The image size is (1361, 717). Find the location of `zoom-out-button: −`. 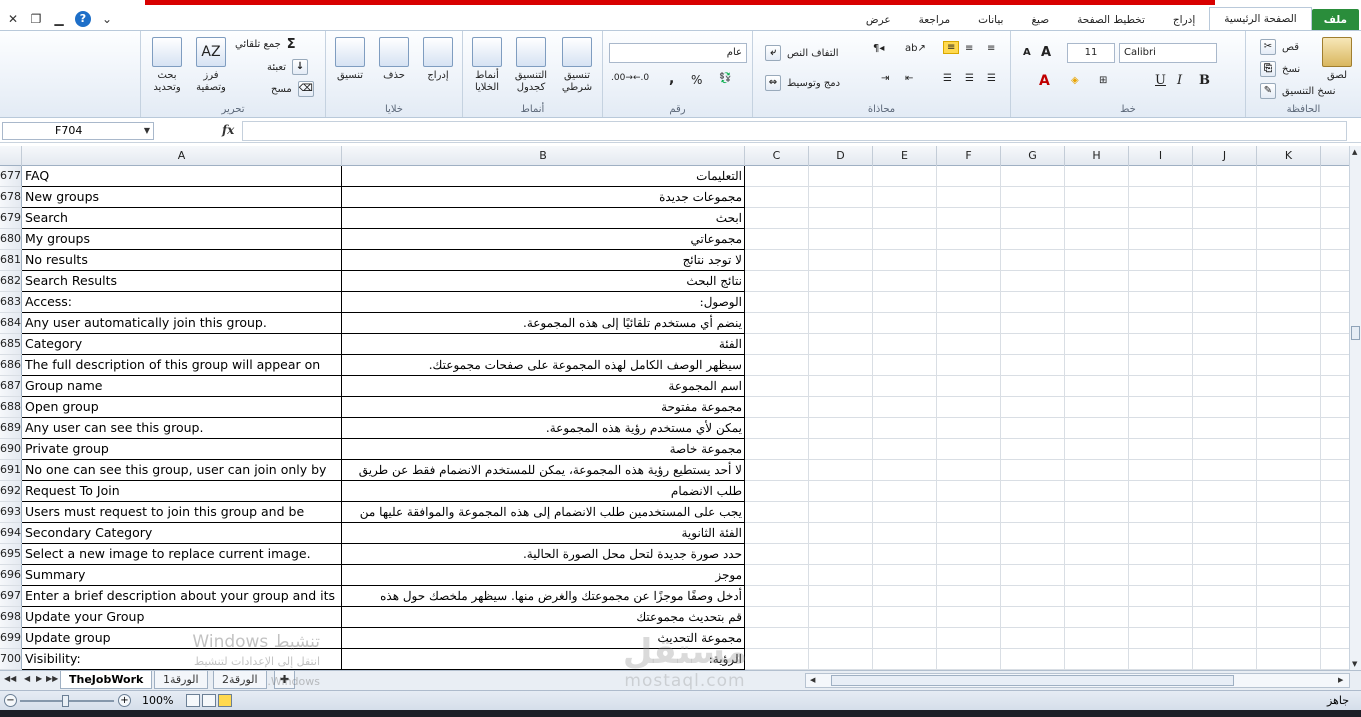

zoom-out-button: − is located at coordinates (10, 700).